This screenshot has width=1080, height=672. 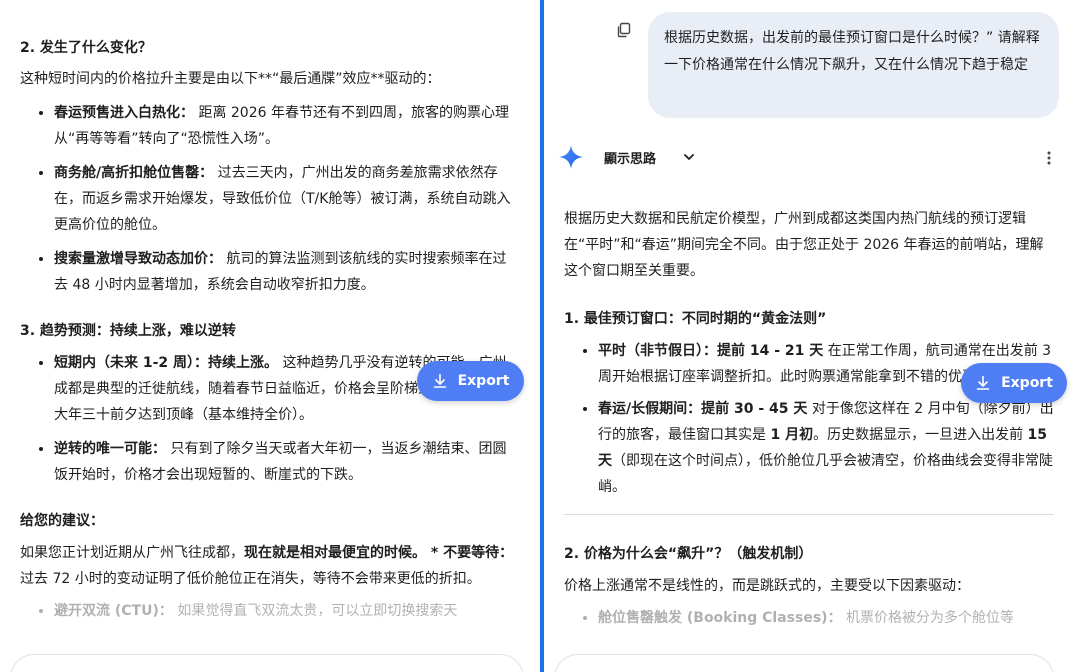 I want to click on section-heading-changes: 2. 发生了什么变化？, so click(x=86, y=48).